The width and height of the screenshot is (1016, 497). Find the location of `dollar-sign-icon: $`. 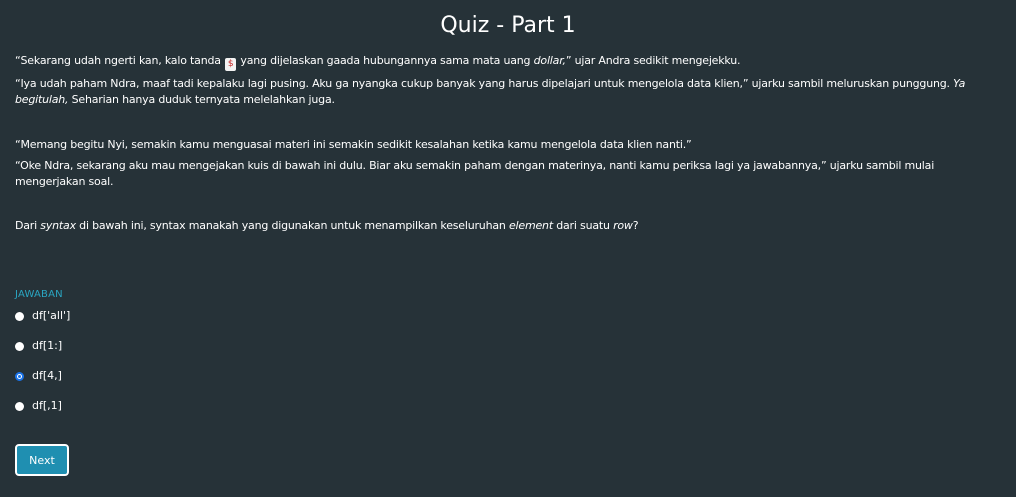

dollar-sign-icon: $ is located at coordinates (231, 64).